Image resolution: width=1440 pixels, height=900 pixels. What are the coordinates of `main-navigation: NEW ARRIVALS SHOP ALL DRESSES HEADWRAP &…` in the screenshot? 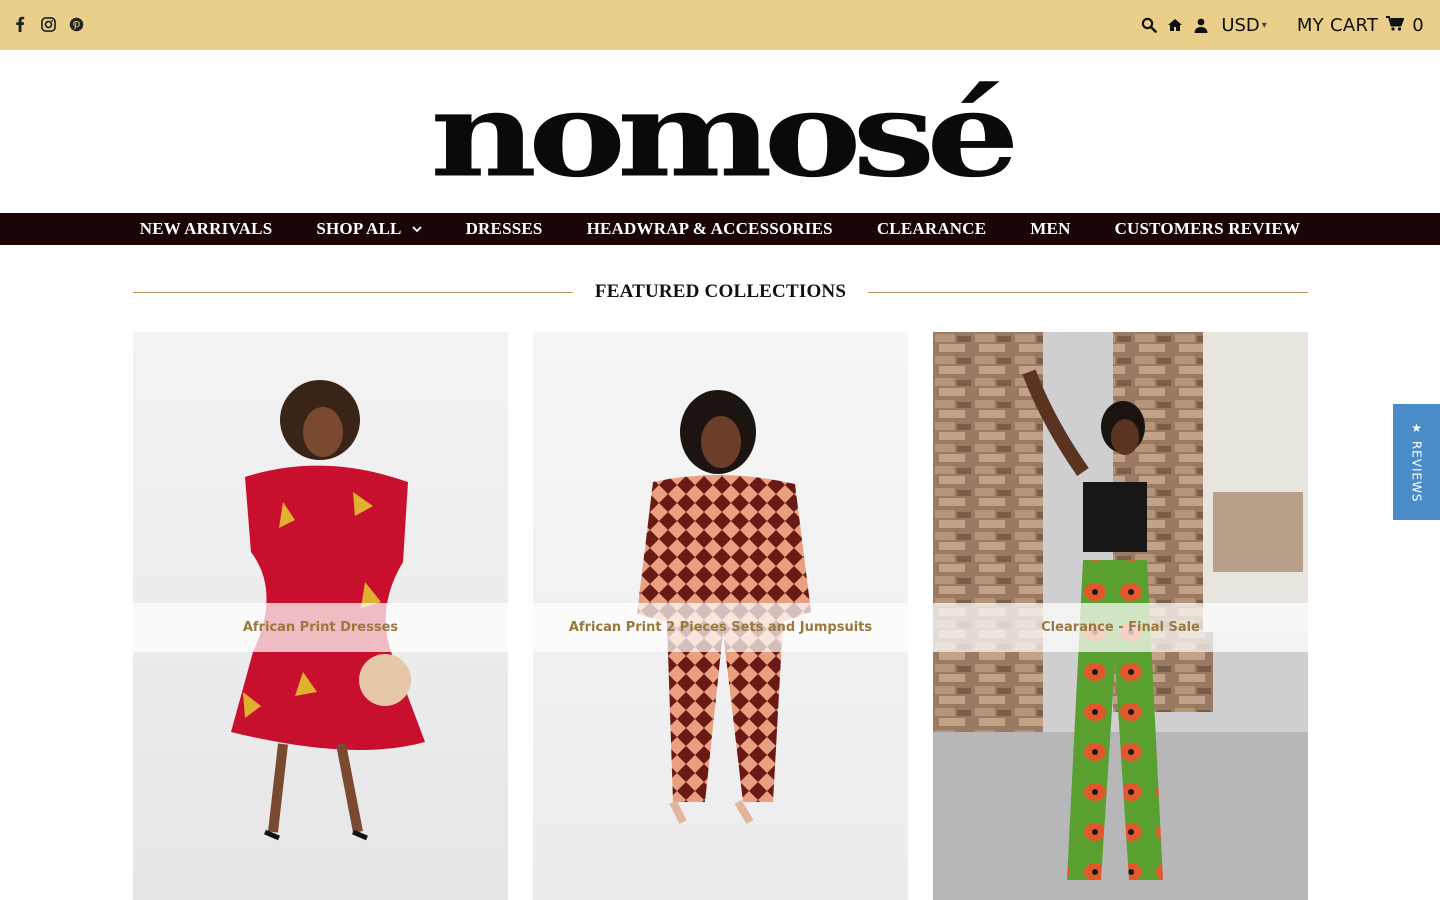 It's located at (720, 229).